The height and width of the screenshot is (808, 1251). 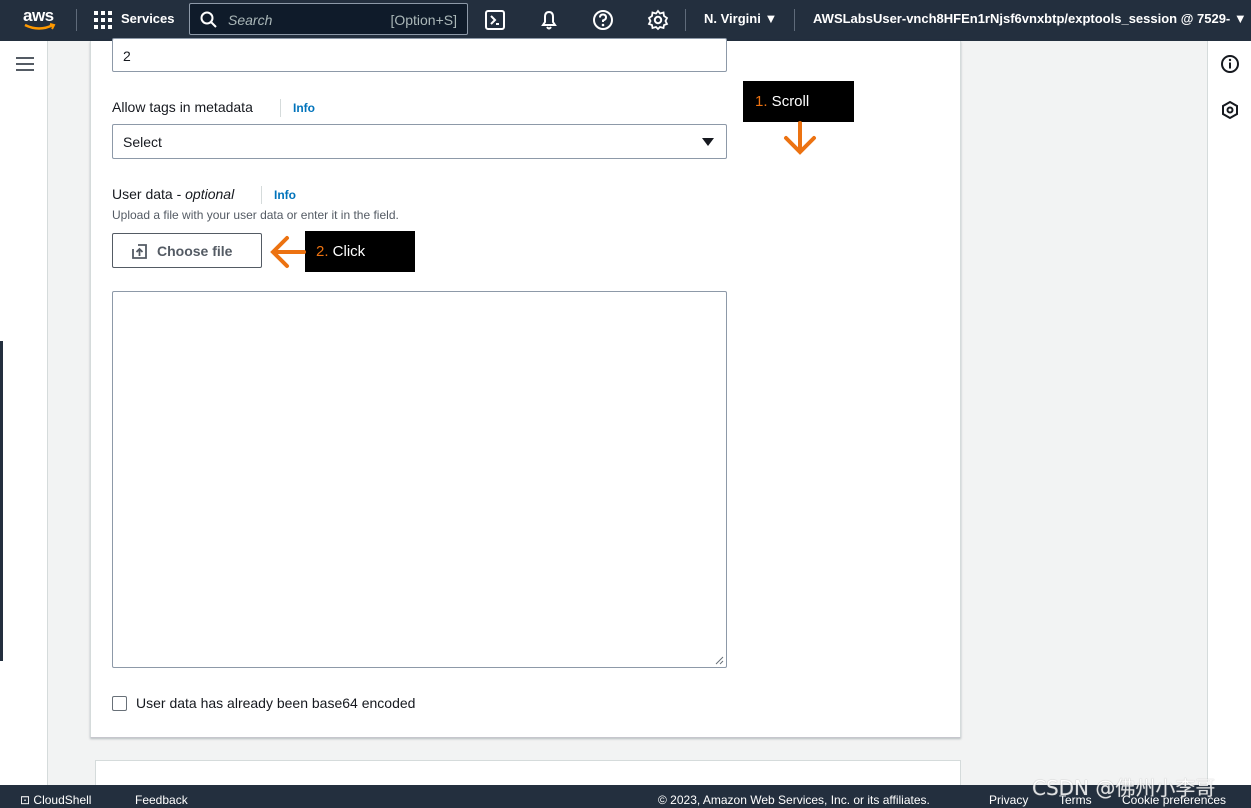 What do you see at coordinates (285, 195) in the screenshot?
I see `user-data-info-link: Info` at bounding box center [285, 195].